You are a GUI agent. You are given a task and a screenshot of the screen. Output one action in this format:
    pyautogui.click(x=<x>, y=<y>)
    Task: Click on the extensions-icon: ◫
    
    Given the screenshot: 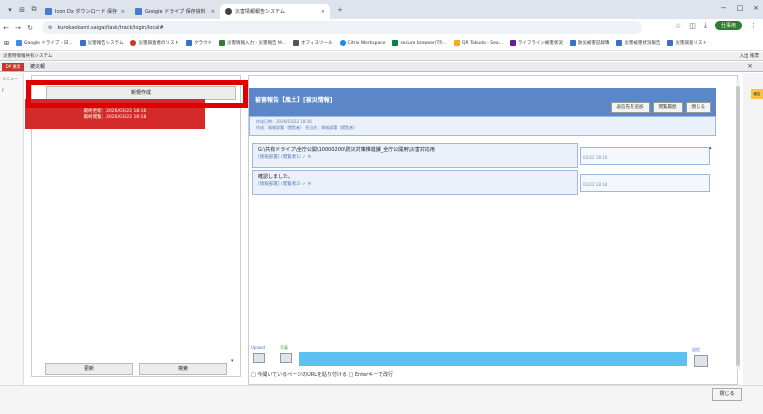 What is the action you would take?
    pyautogui.click(x=692, y=26)
    